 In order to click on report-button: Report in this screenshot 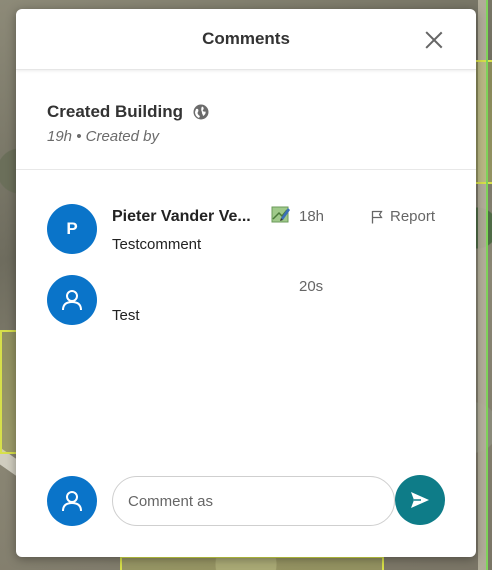, I will do `click(403, 216)`.